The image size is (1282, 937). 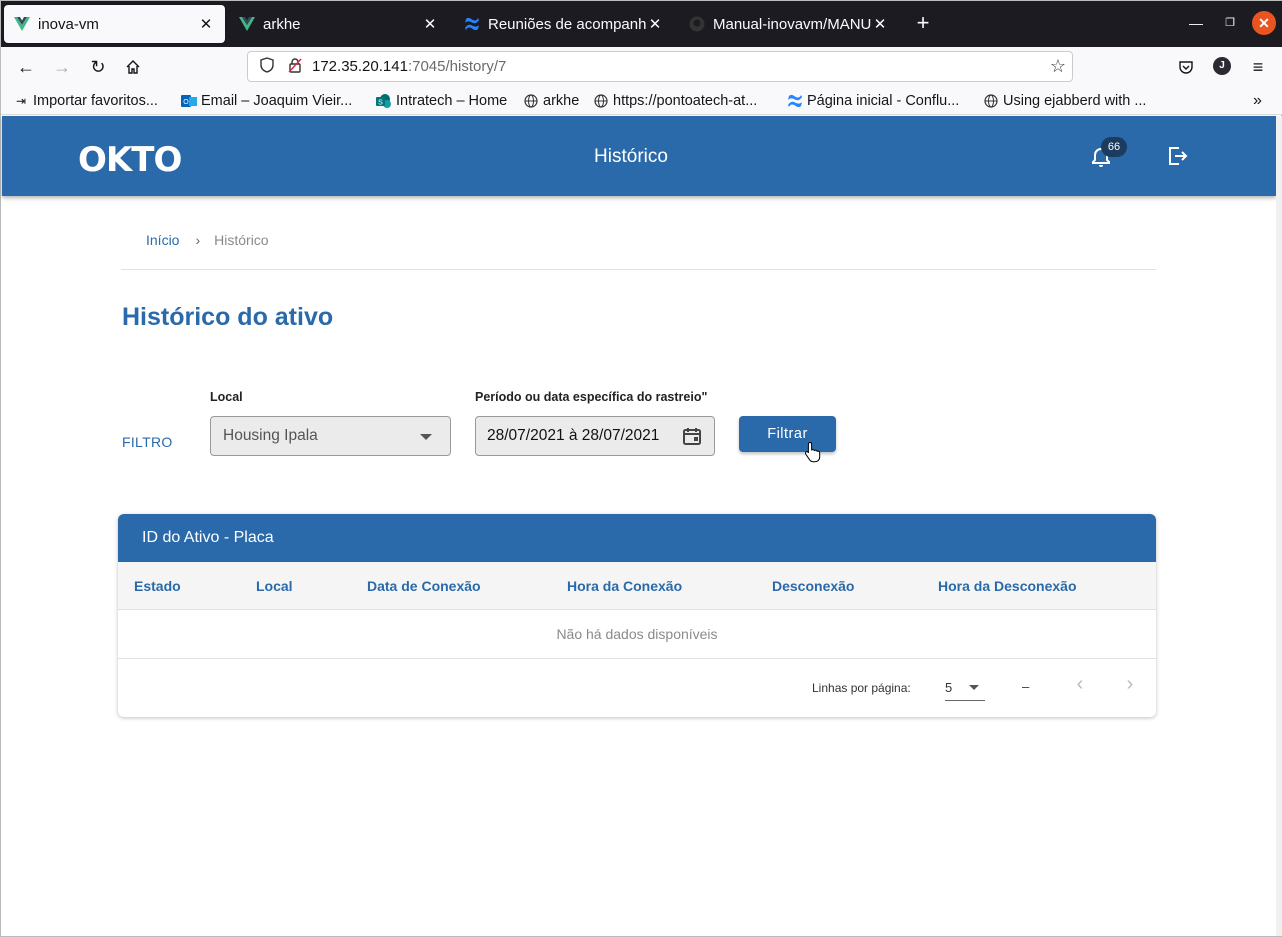 What do you see at coordinates (660, 66) in the screenshot?
I see `address-bar: 172.35.20.141:7045/history/7 ☆` at bounding box center [660, 66].